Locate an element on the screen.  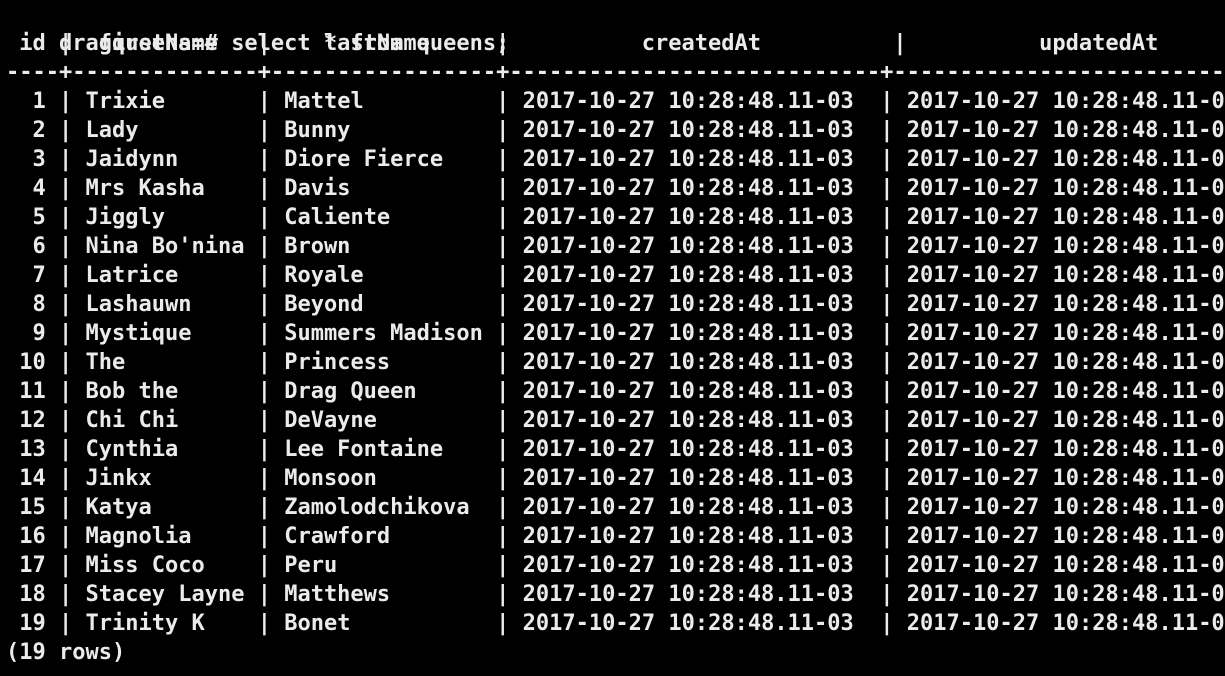
cell-lastname: Bunny is located at coordinates (317, 130).